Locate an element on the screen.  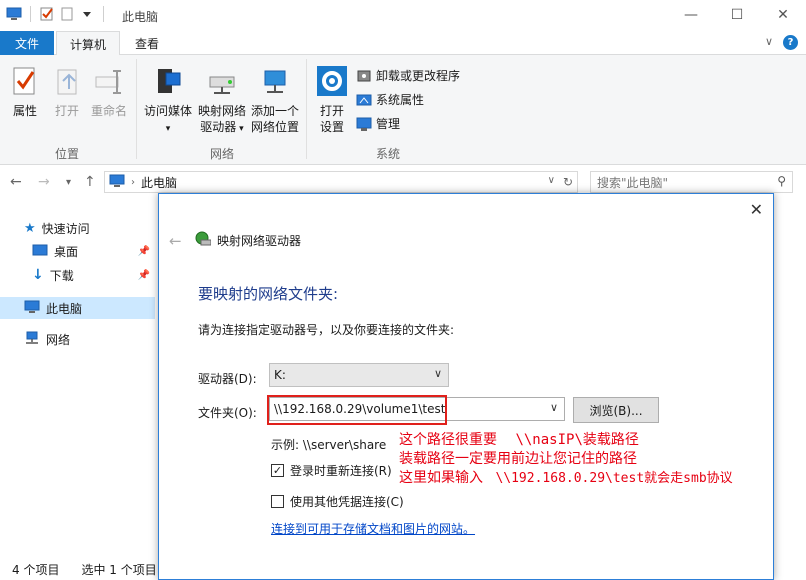
item-count: 4 个项目 is located at coordinates (36, 569).